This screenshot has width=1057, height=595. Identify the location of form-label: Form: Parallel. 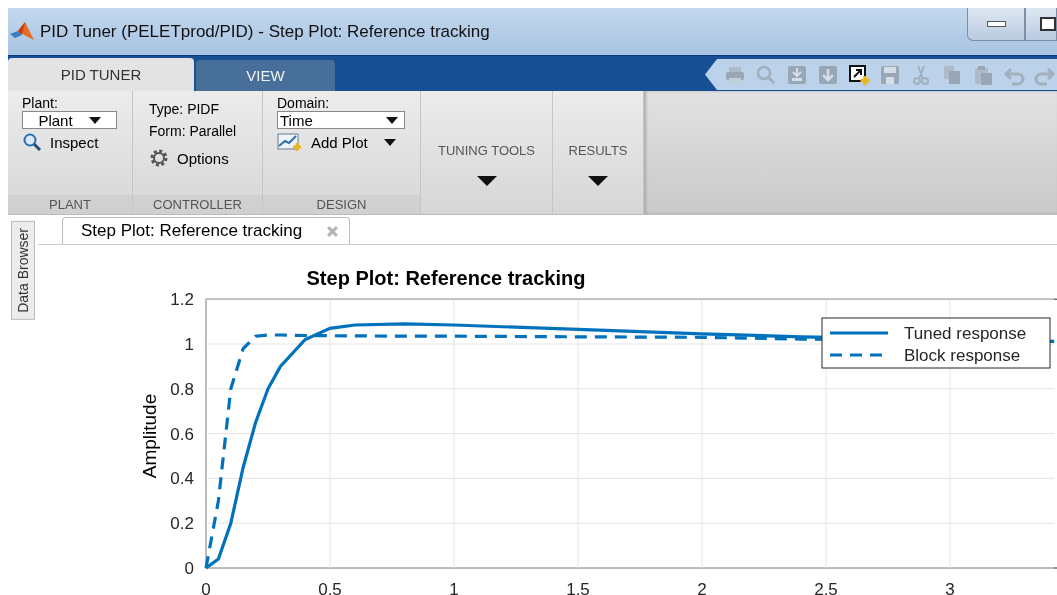
(193, 131).